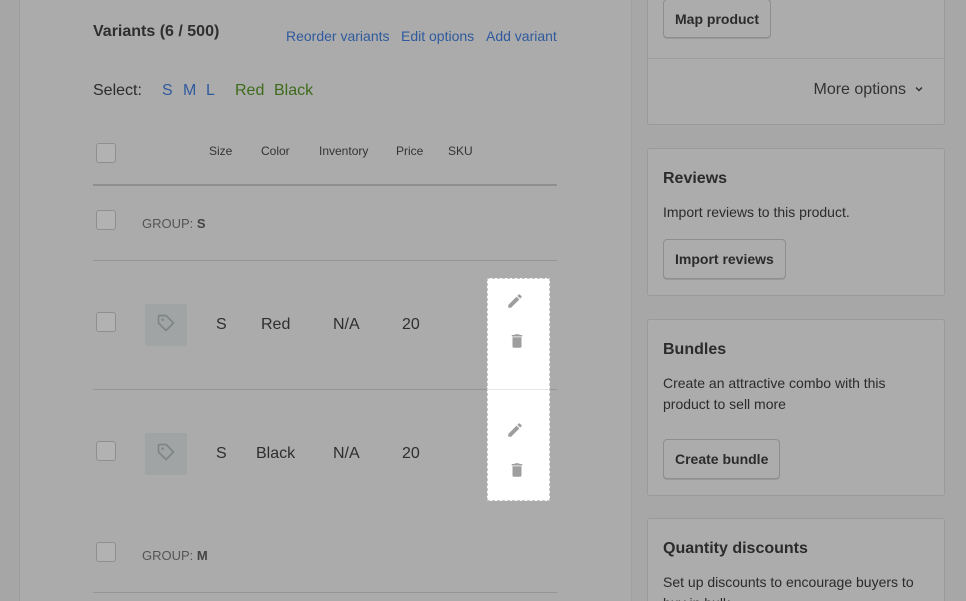  Describe the element at coordinates (325, 185) in the screenshot. I see `header-divider` at that location.